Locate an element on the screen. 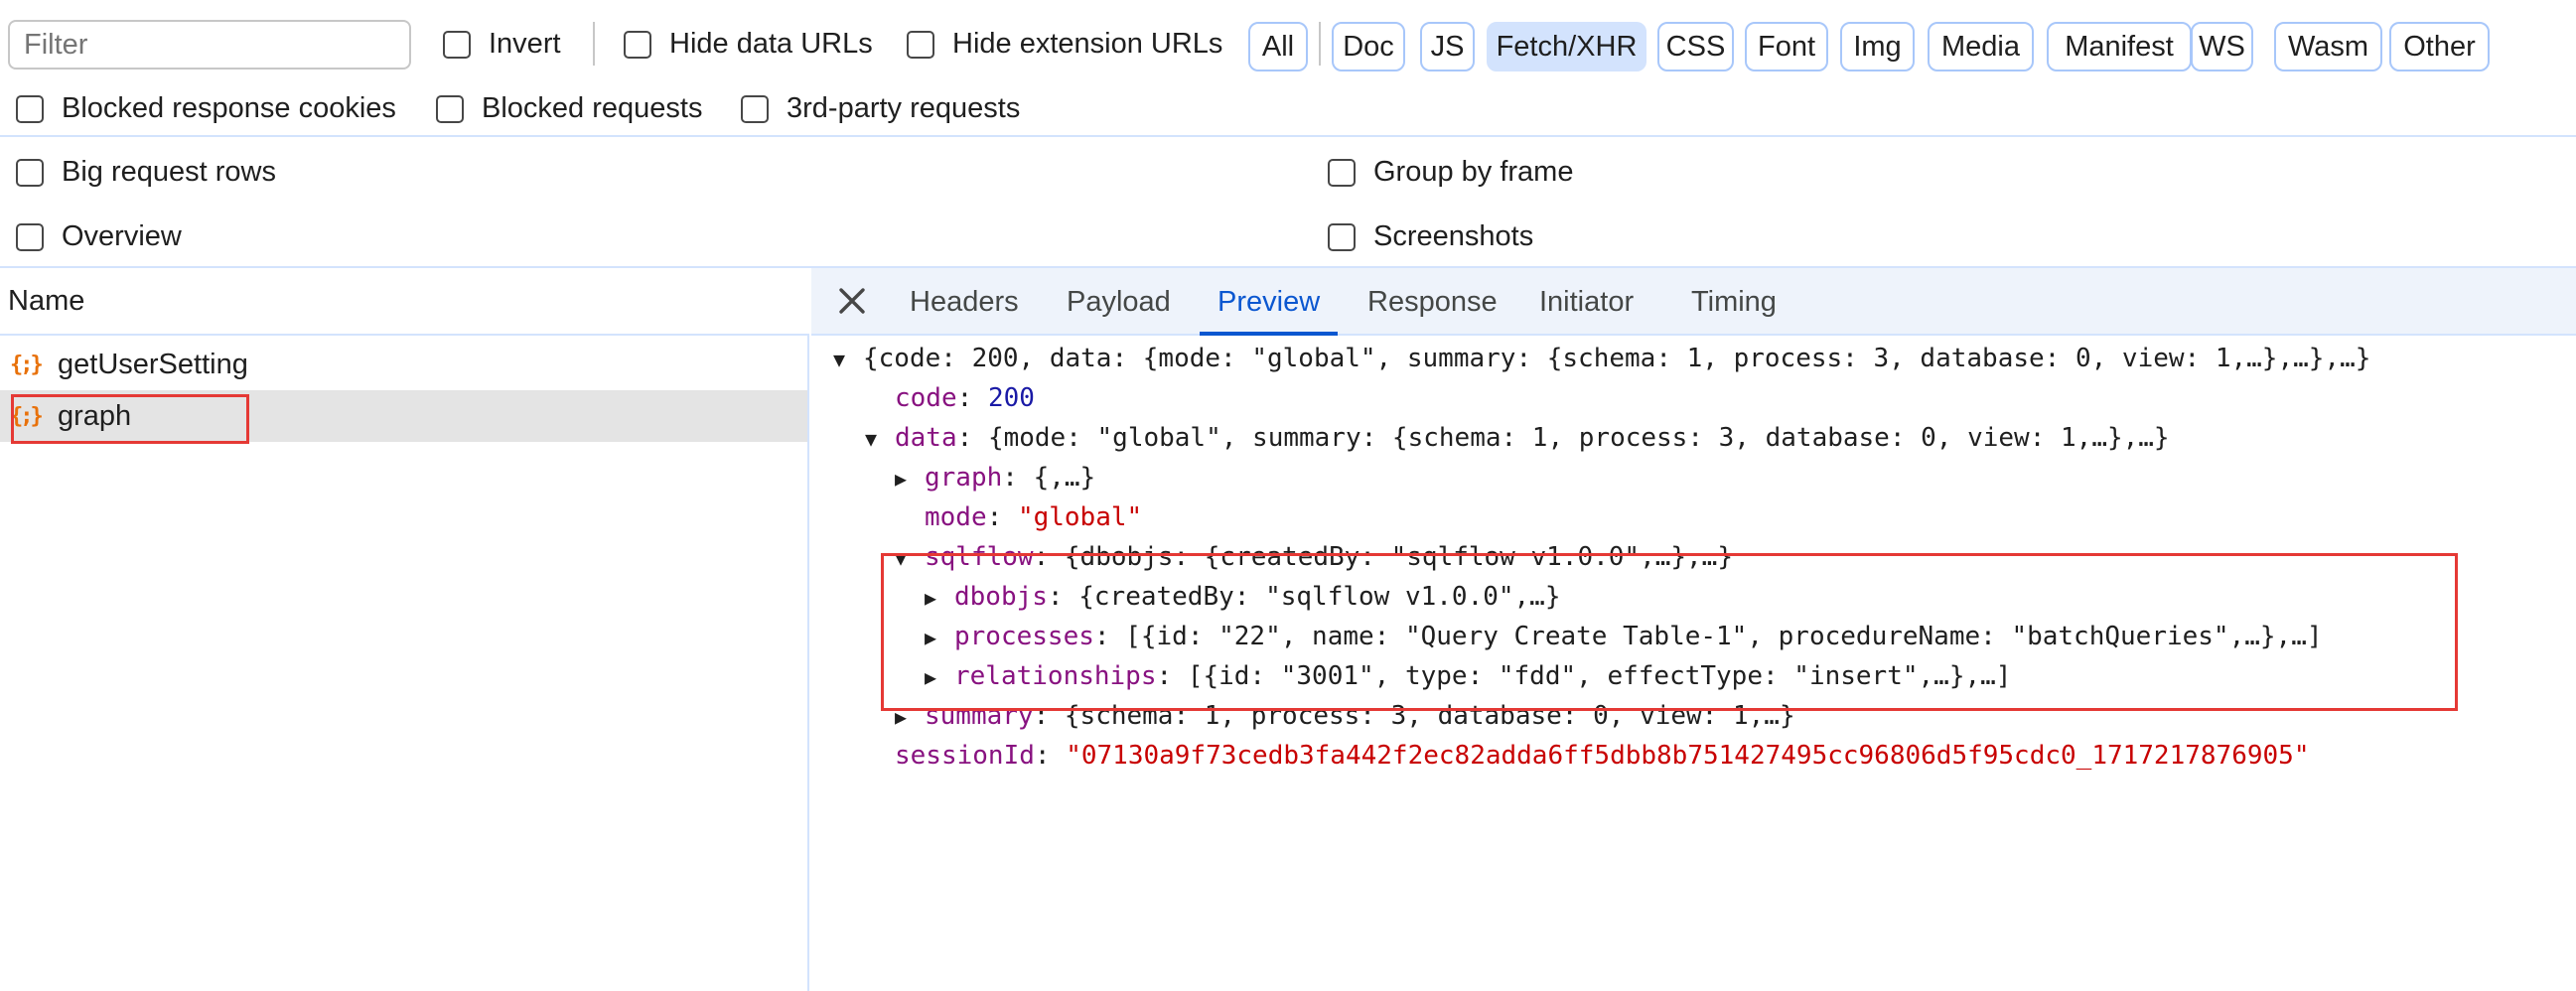 This screenshot has width=2576, height=991. json-string: "global" is located at coordinates (1080, 517).